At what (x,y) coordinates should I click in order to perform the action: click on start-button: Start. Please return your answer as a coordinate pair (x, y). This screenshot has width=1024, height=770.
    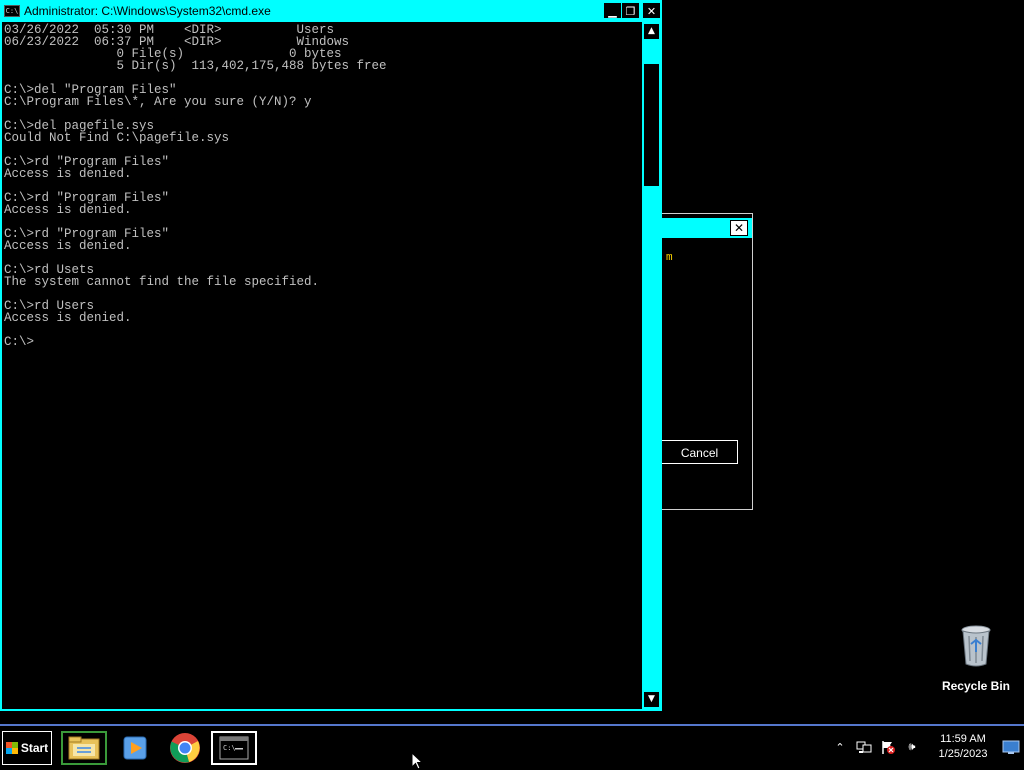
    Looking at the image, I should click on (27, 748).